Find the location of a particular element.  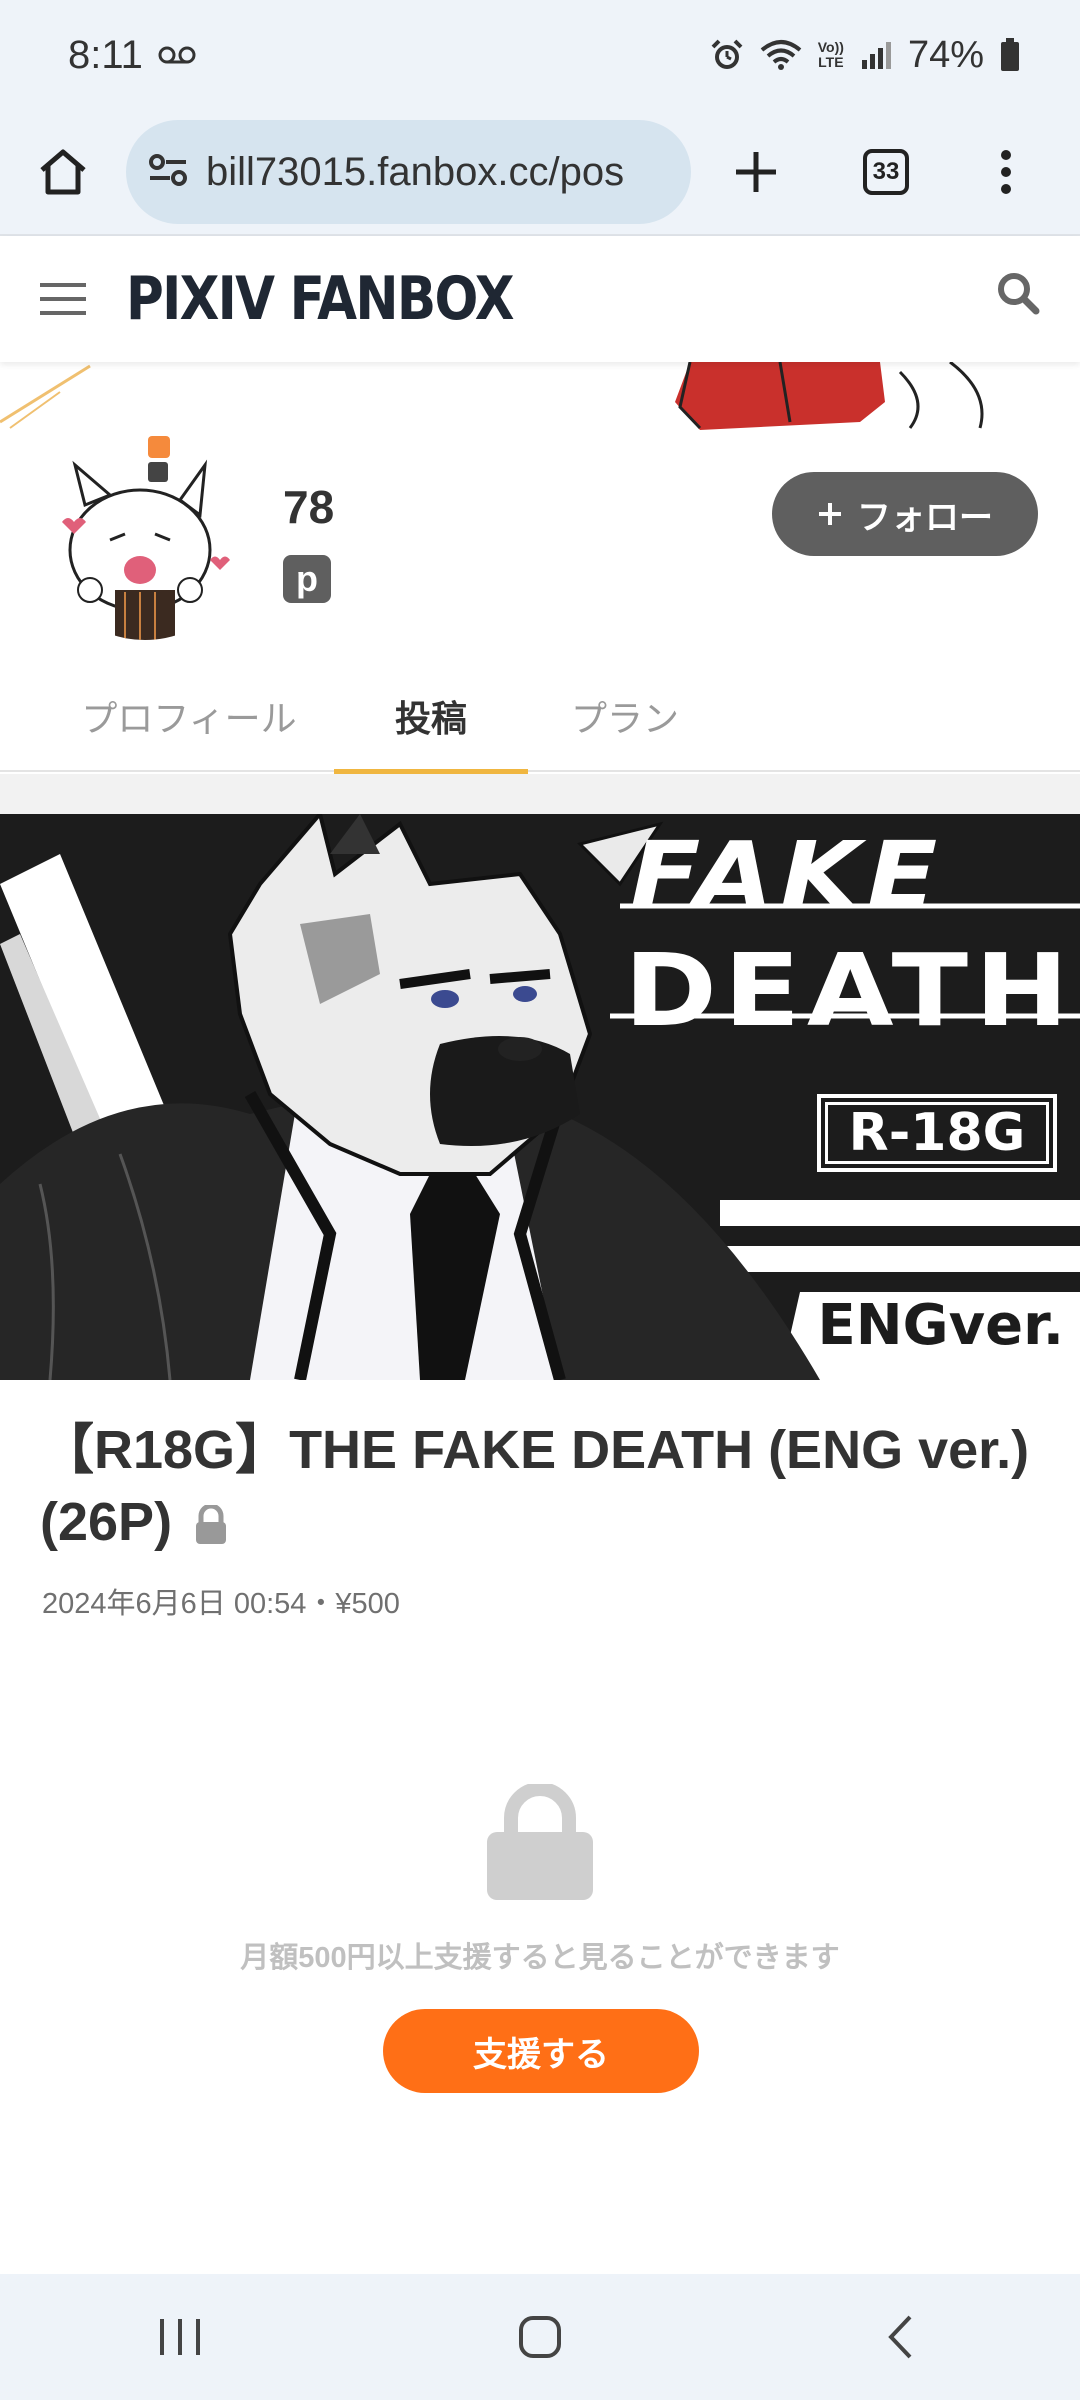

tab-plans: プラン is located at coordinates (625, 716).